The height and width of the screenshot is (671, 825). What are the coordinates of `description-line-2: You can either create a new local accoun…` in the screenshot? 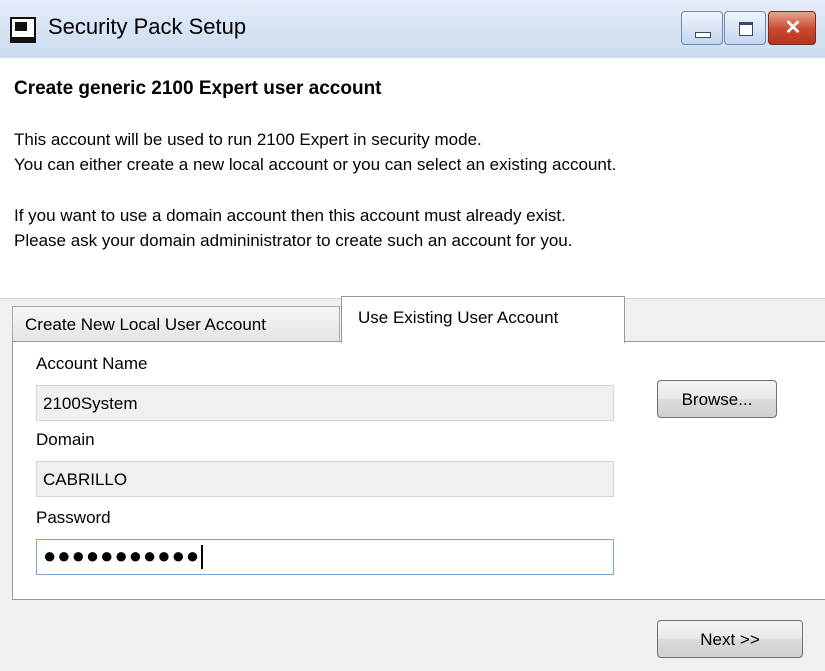 It's located at (315, 164).